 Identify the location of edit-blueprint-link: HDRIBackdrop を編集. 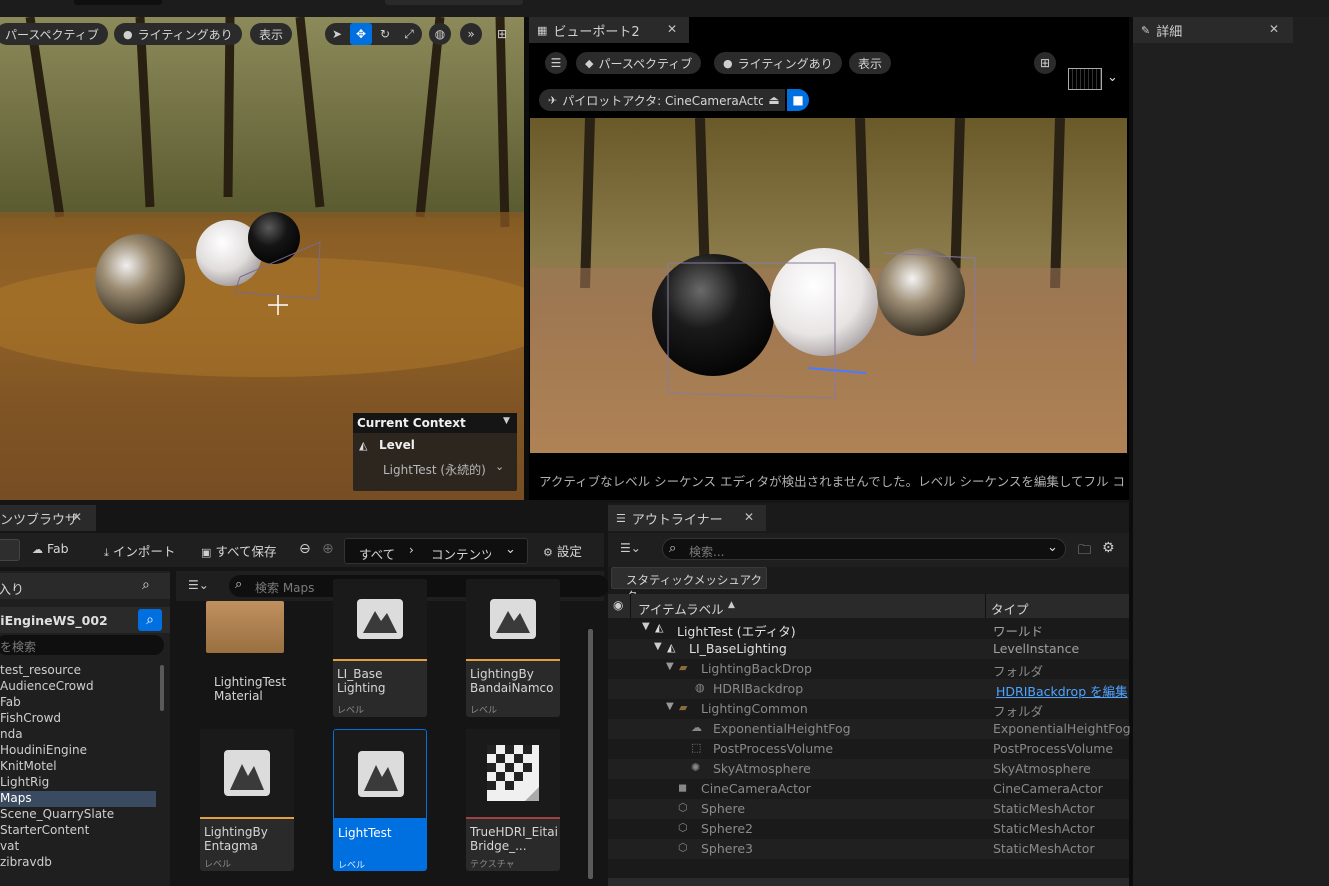
(1062, 690).